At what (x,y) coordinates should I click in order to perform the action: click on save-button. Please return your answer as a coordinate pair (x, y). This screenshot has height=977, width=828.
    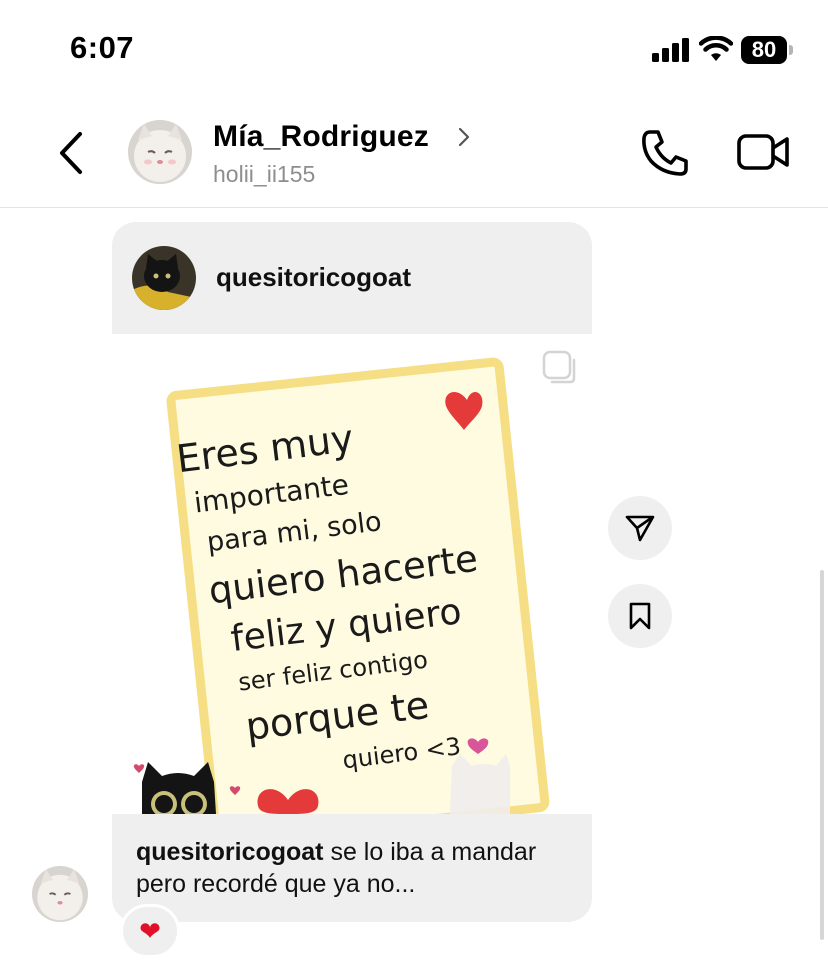
    Looking at the image, I should click on (640, 616).